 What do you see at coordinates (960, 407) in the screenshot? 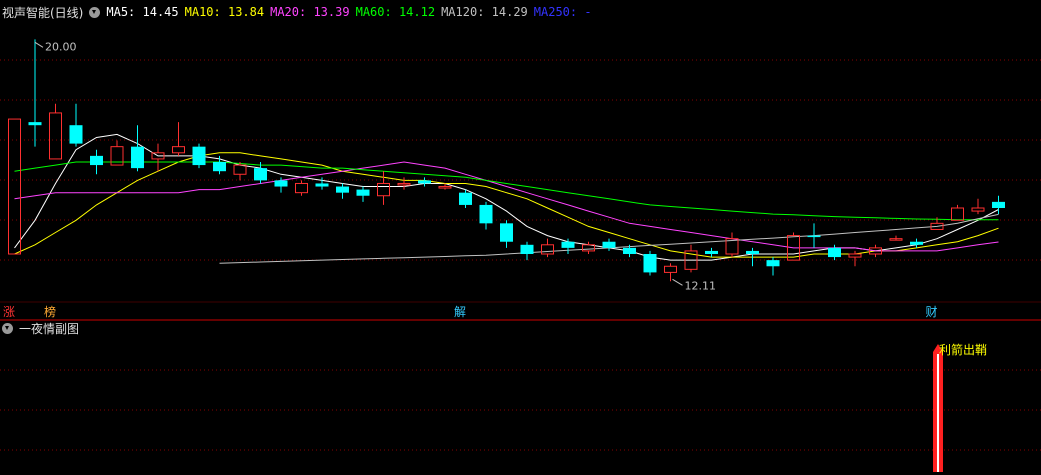
I see `sub-indicator-panel: 利箭出鞘` at bounding box center [960, 407].